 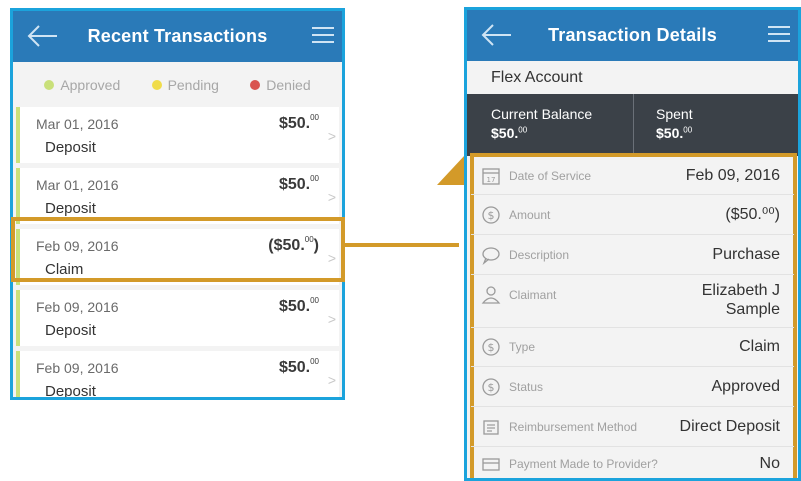 What do you see at coordinates (522, 347) in the screenshot?
I see `detail-label: Type` at bounding box center [522, 347].